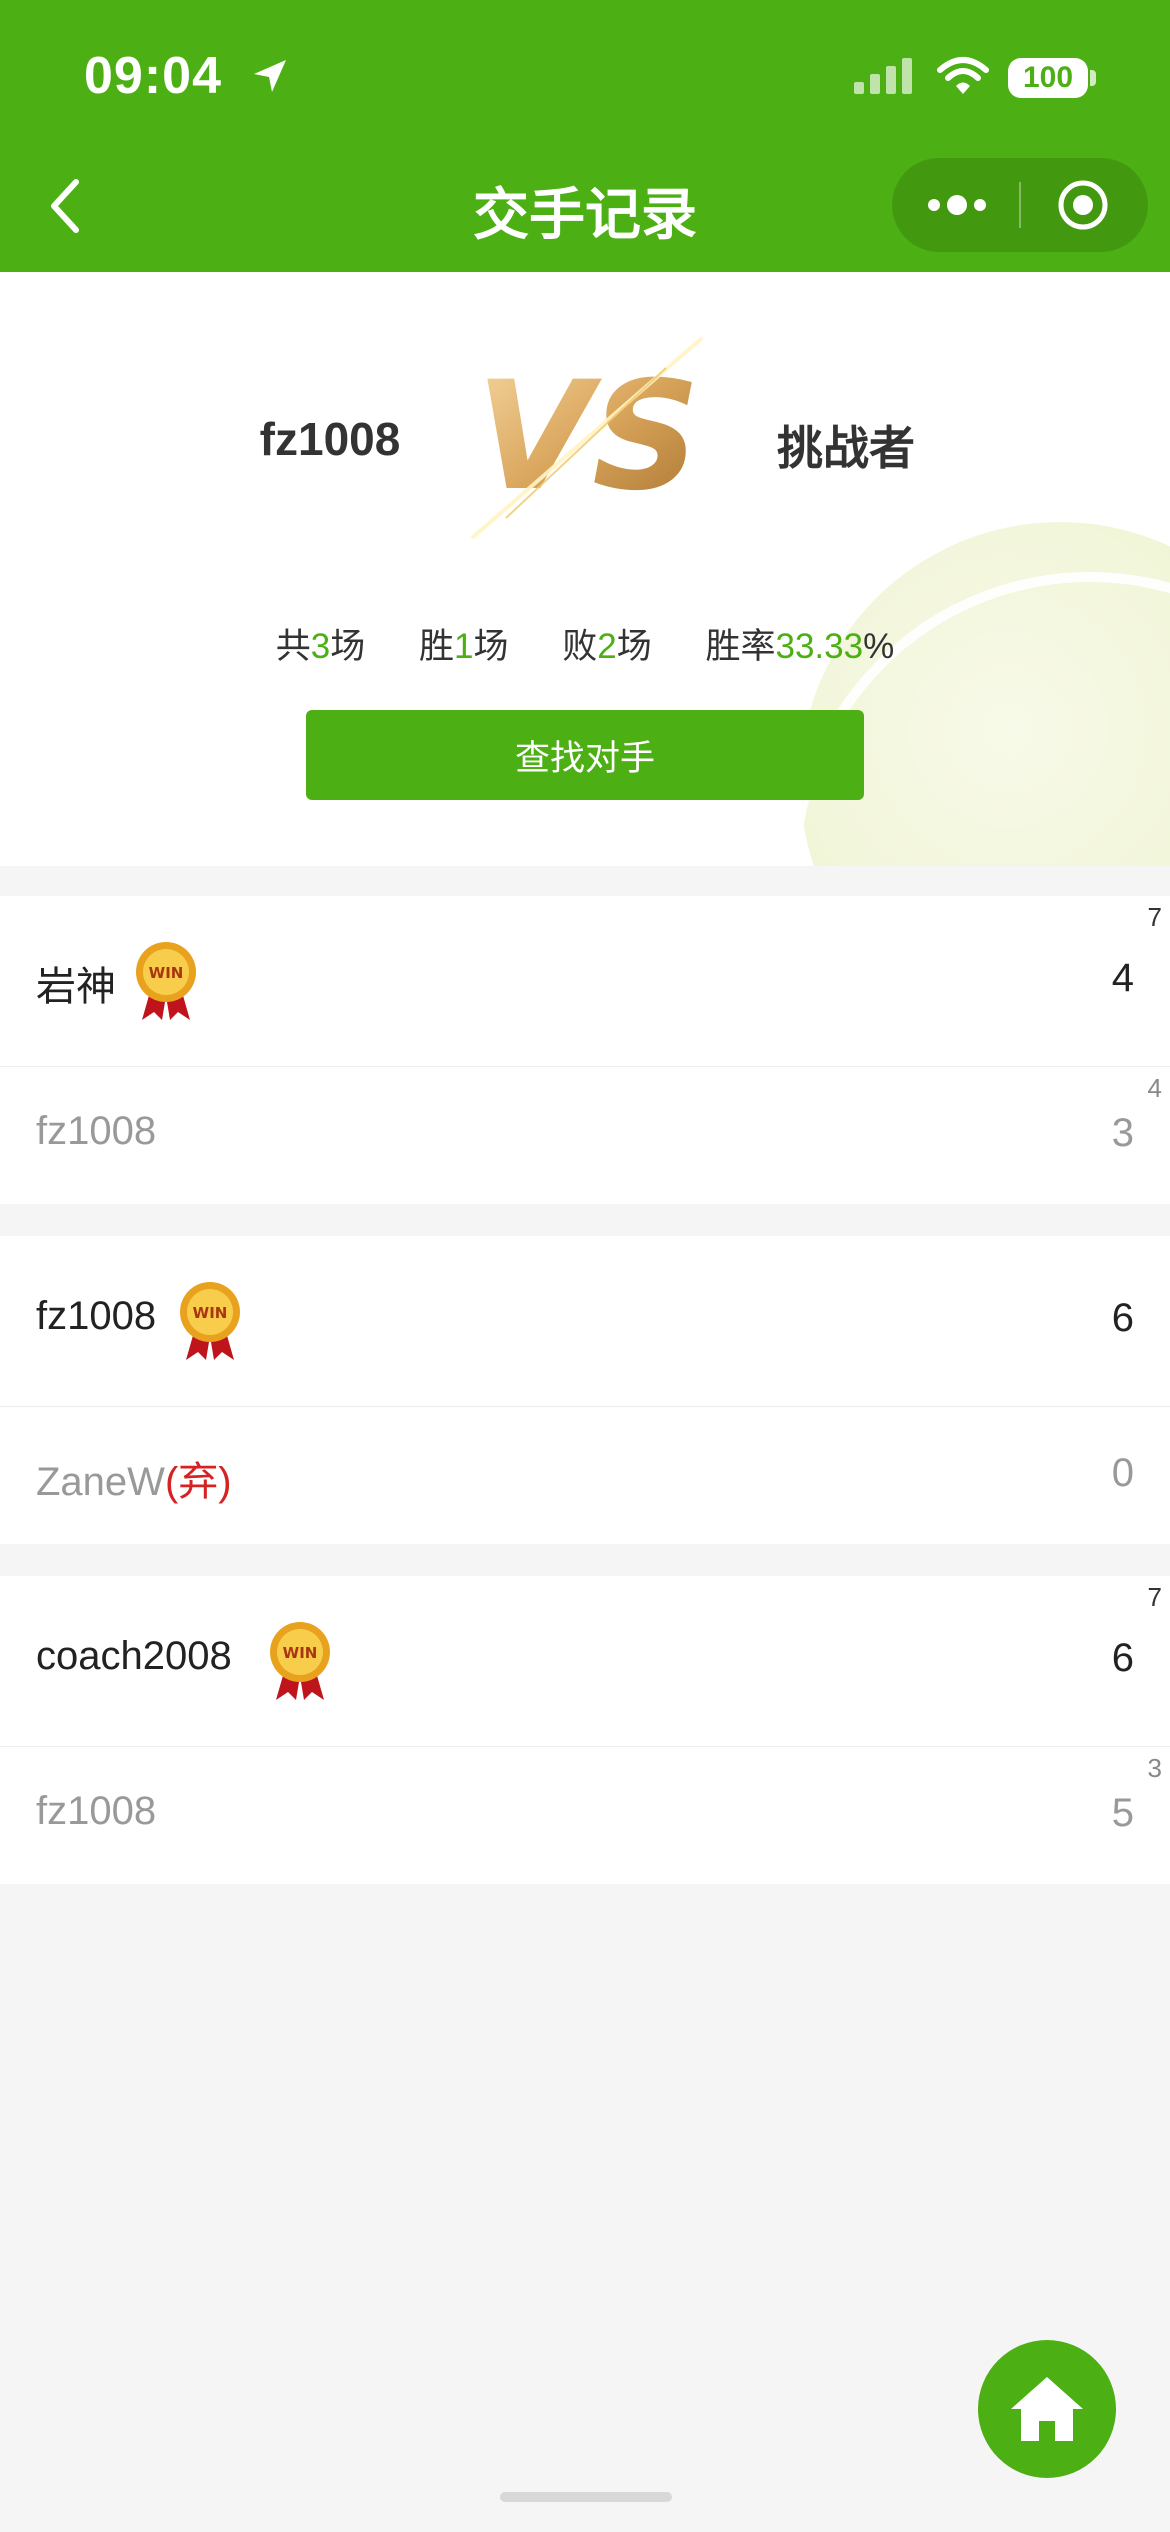  Describe the element at coordinates (585, 136) in the screenshot. I see `top-bar: 09:04 100 交手记录` at that location.